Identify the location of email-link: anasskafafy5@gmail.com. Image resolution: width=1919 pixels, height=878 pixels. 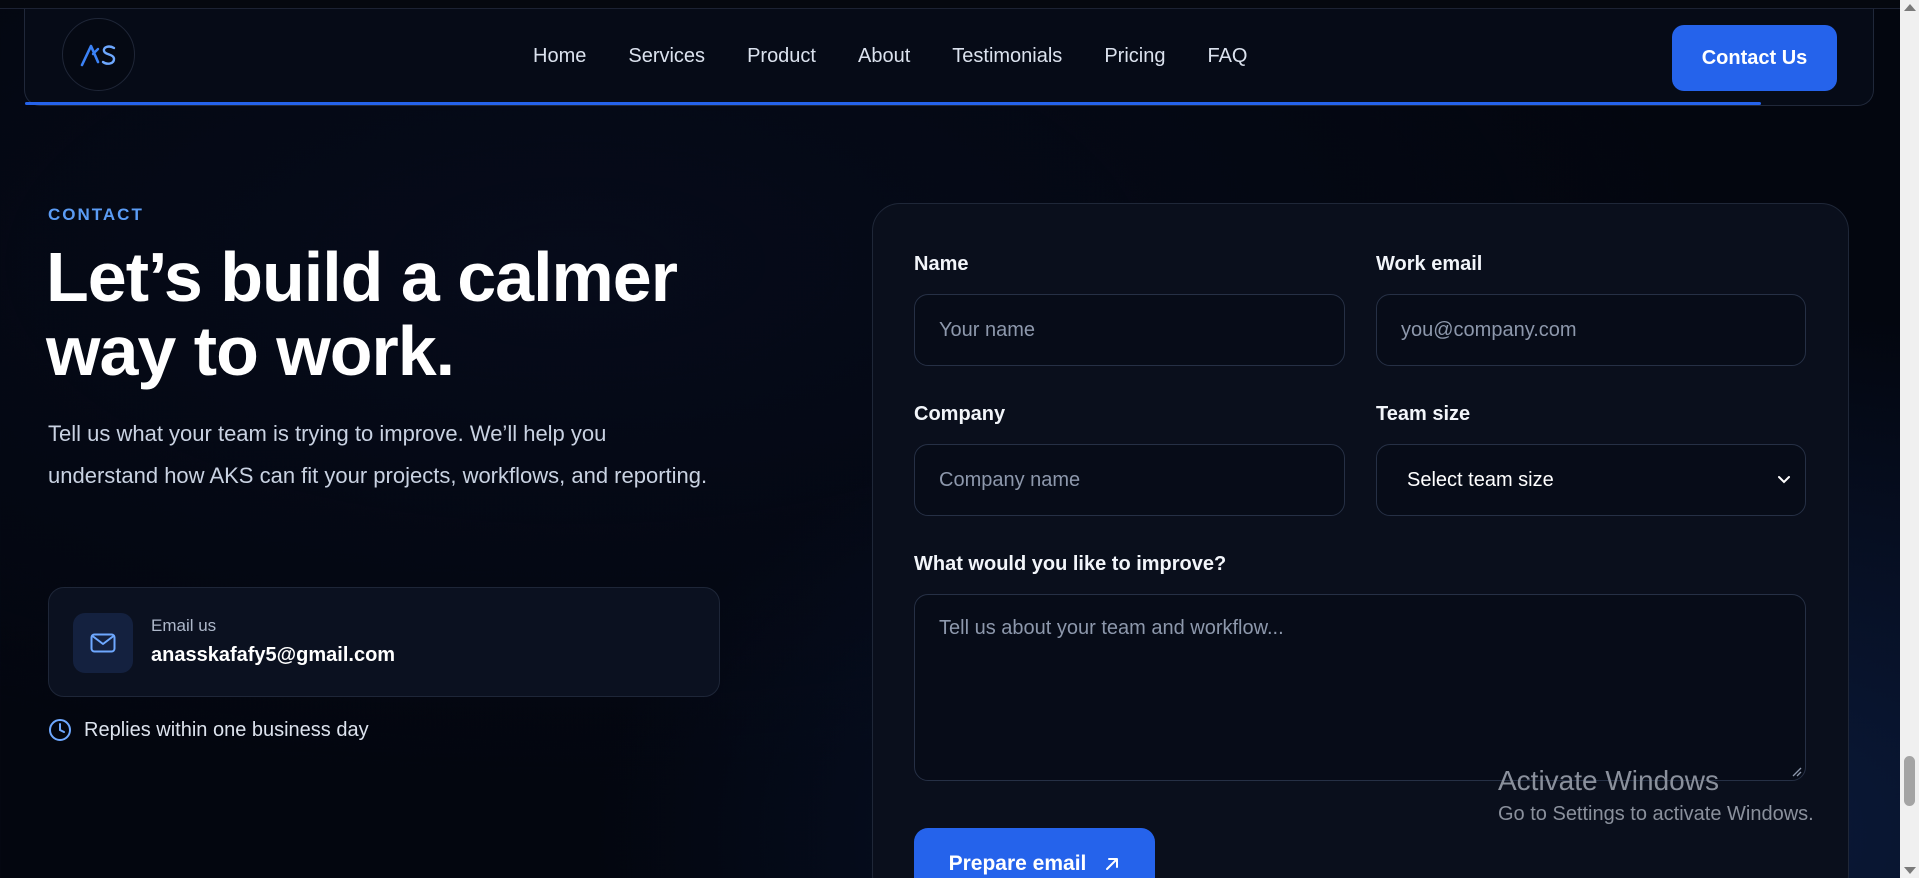
(273, 655).